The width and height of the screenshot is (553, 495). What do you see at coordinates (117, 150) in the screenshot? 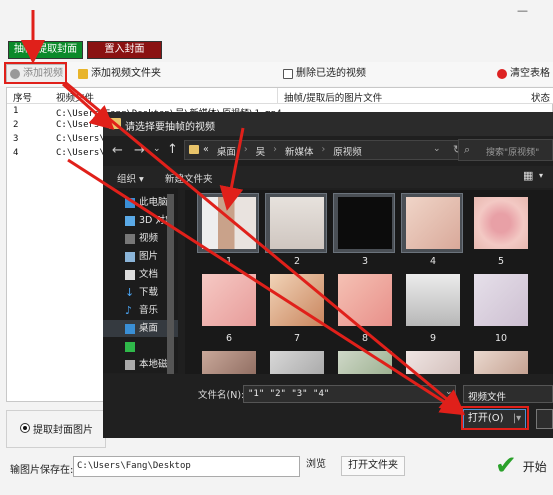
I see `back-arrow-icon: ←` at bounding box center [117, 150].